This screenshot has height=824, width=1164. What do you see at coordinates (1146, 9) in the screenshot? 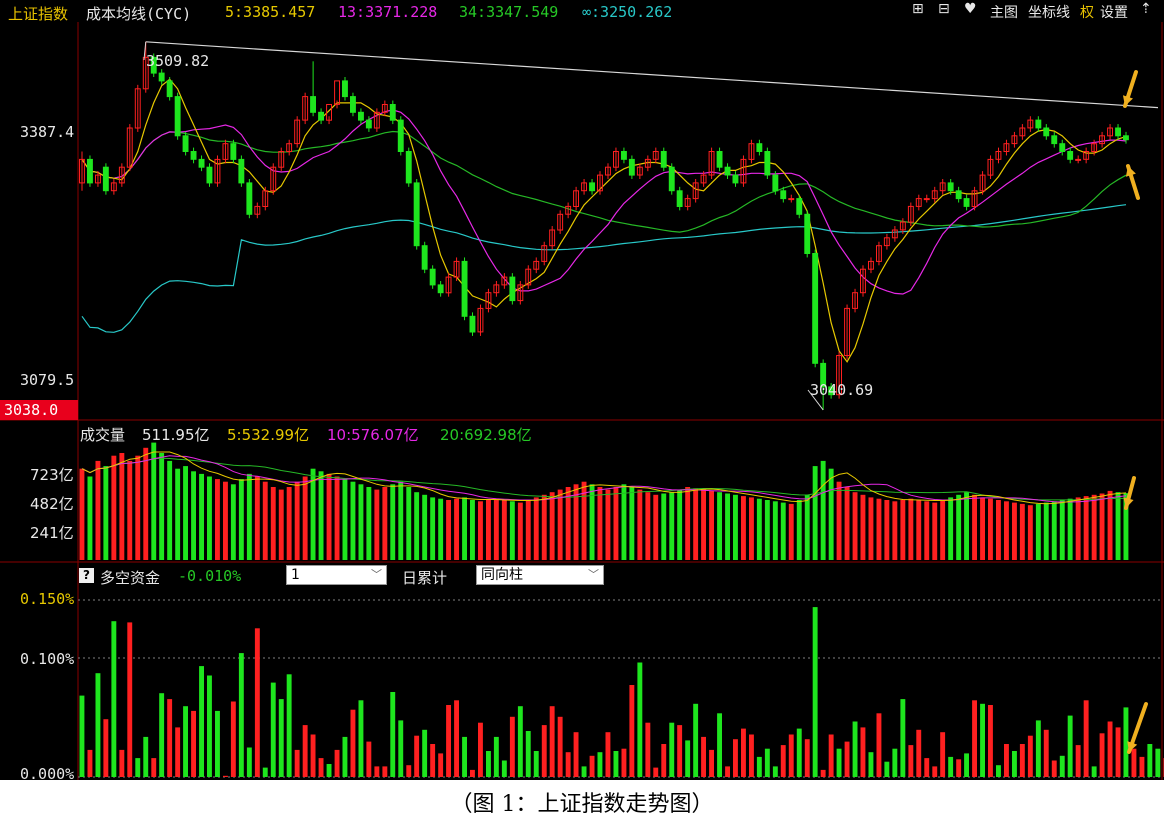
I see `collapse-up-icon: ⇡` at bounding box center [1146, 9].